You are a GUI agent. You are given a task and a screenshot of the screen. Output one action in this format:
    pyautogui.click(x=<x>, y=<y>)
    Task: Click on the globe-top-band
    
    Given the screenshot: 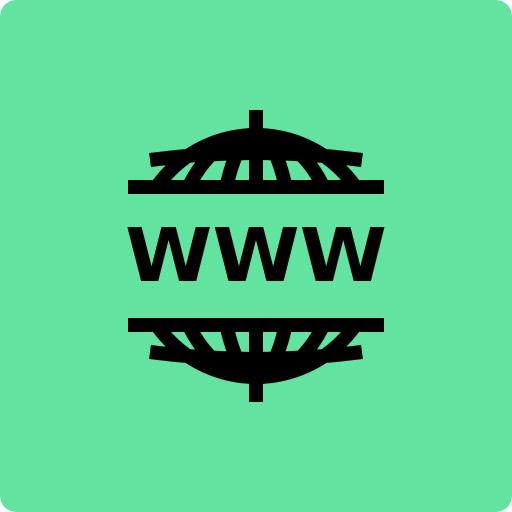 What is the action you would take?
    pyautogui.click(x=256, y=187)
    